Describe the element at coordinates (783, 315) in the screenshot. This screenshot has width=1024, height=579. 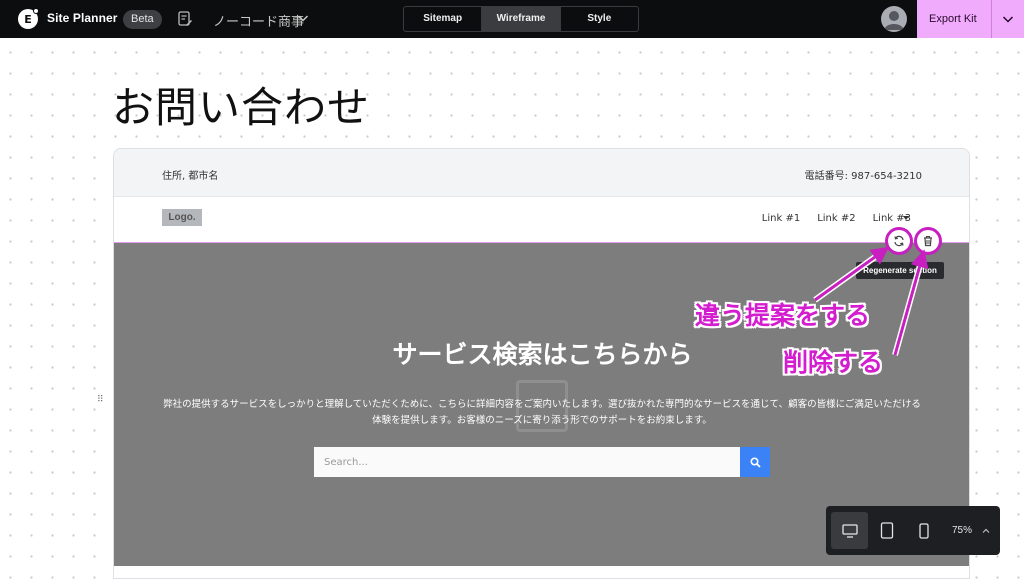
I see `annotation-regenerate: 違う提案をする` at that location.